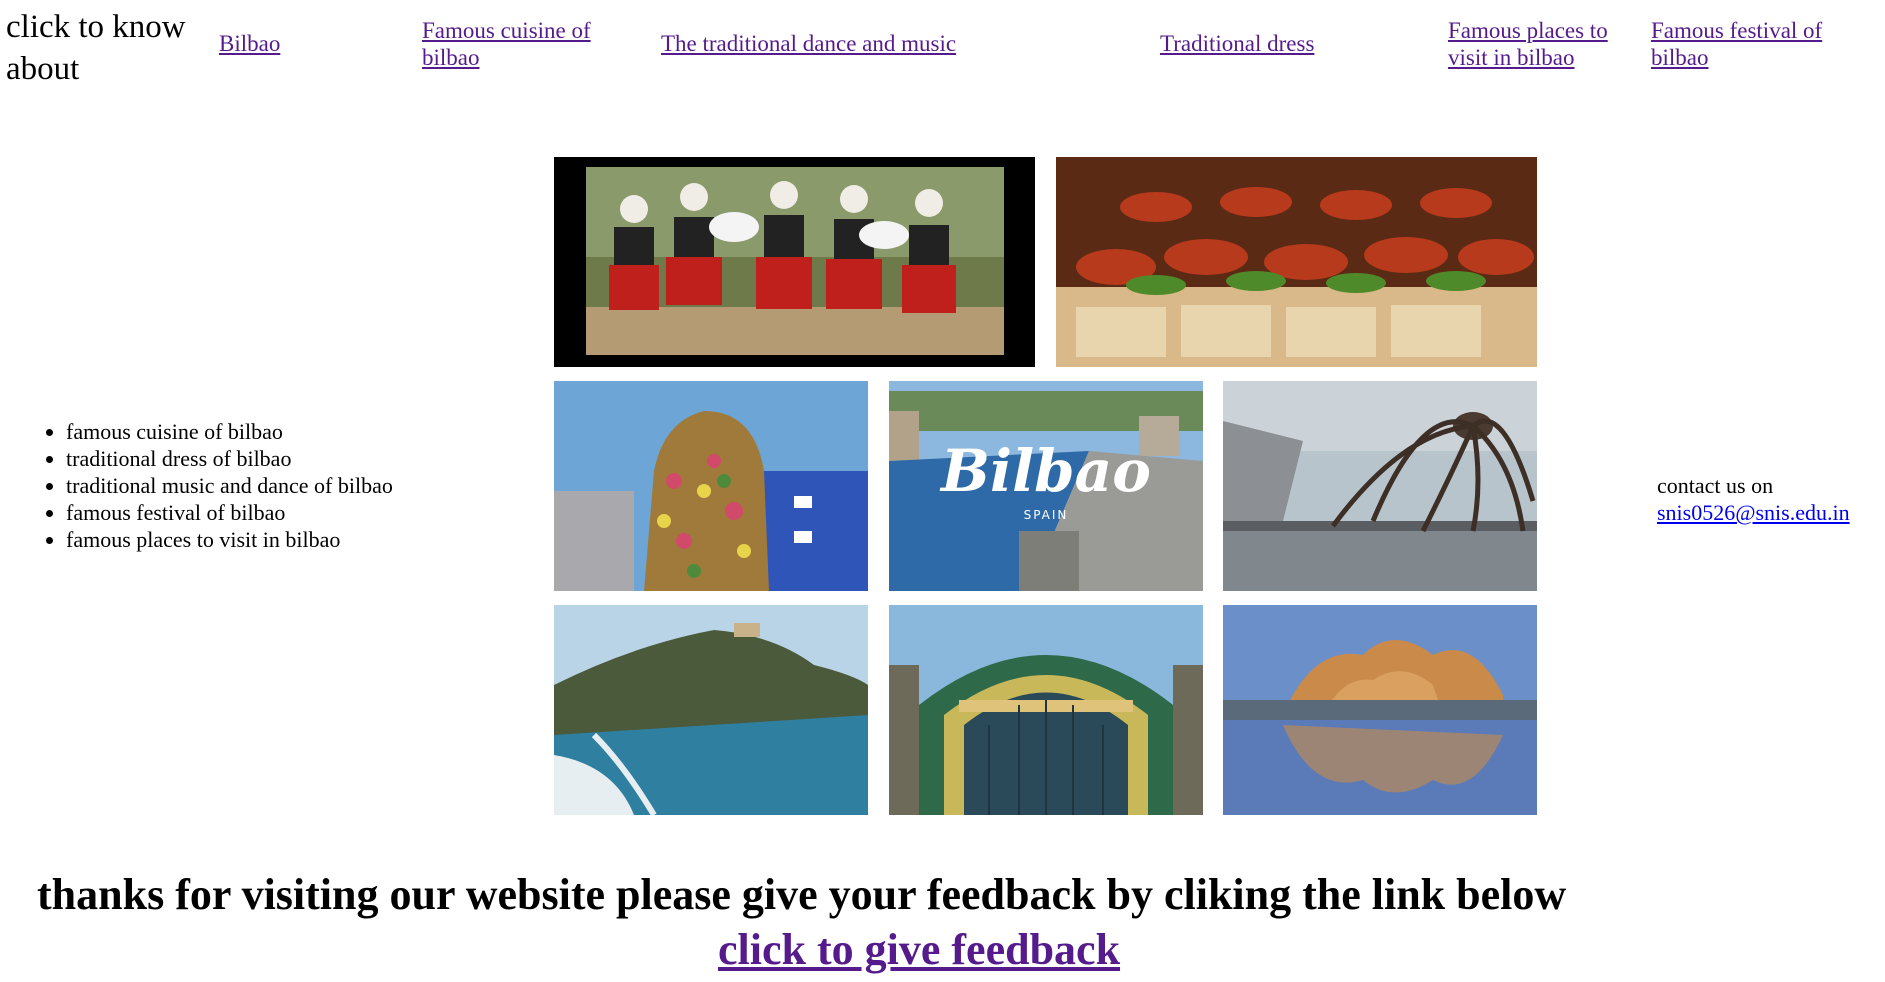  Describe the element at coordinates (1715, 485) in the screenshot. I see `contact-text: contact us on` at that location.